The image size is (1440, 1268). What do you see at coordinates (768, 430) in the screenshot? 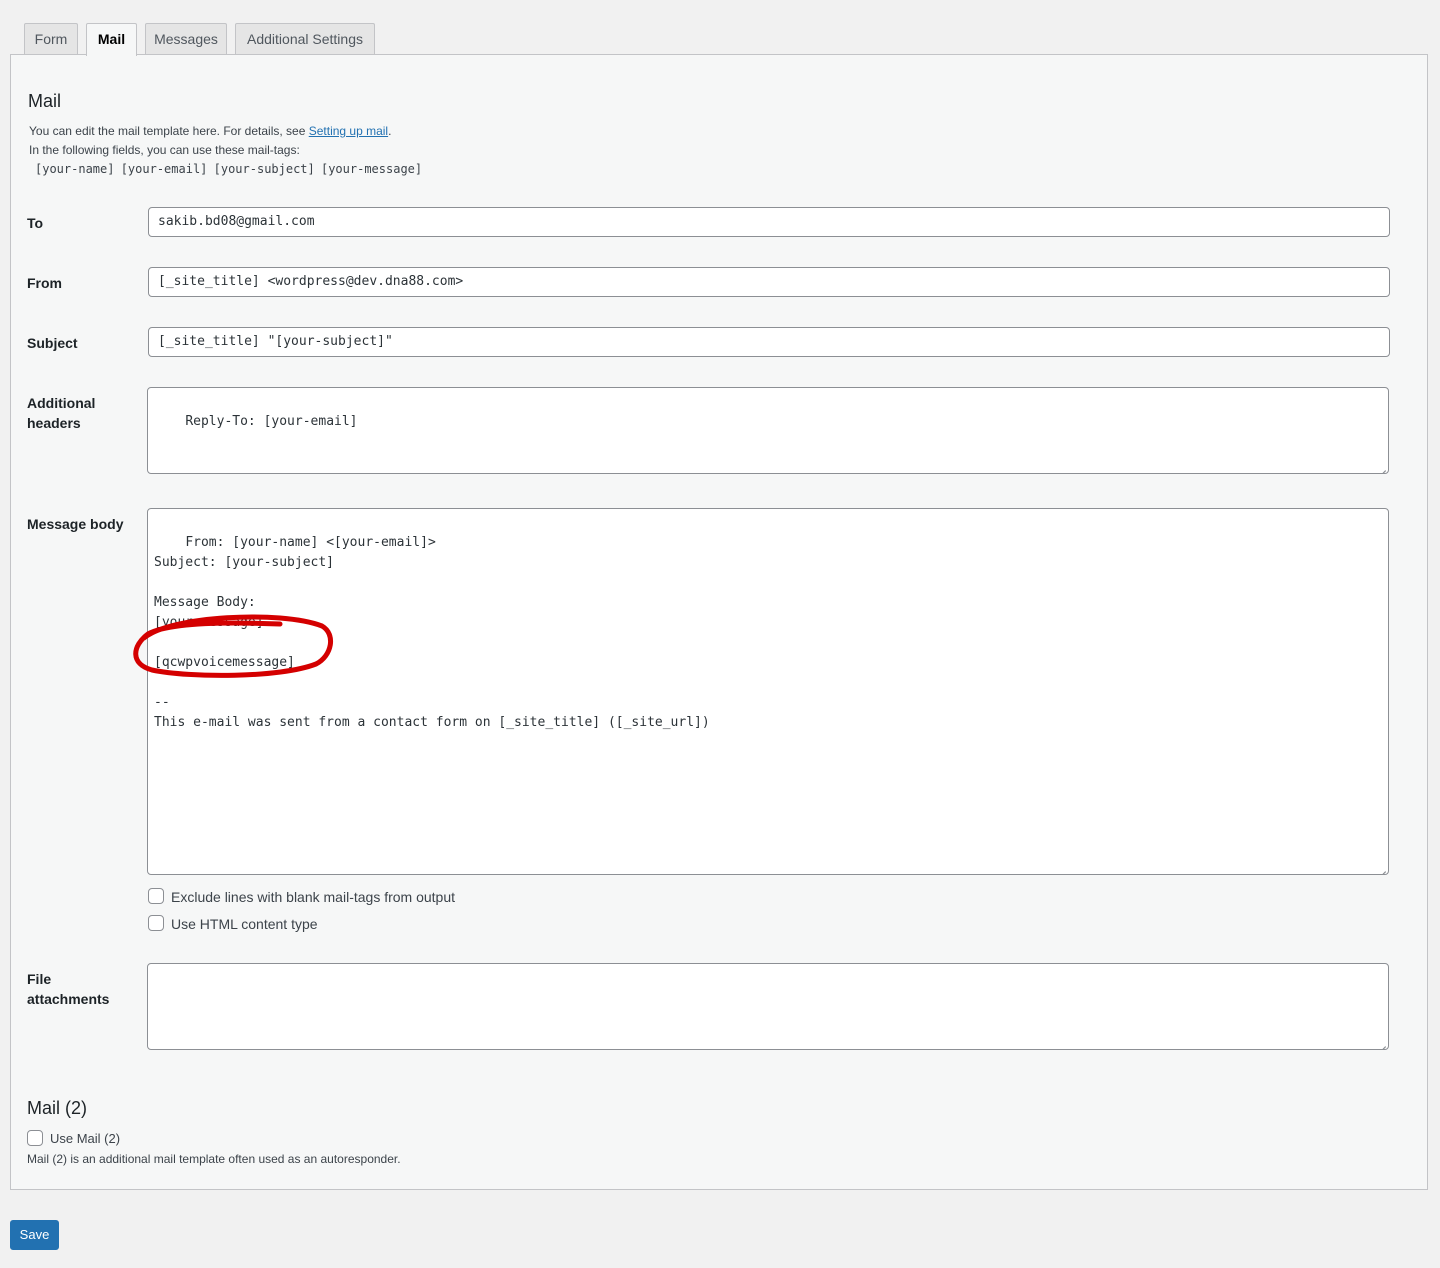
I see `additional-headers-textarea: Reply-To: [your-email]` at bounding box center [768, 430].